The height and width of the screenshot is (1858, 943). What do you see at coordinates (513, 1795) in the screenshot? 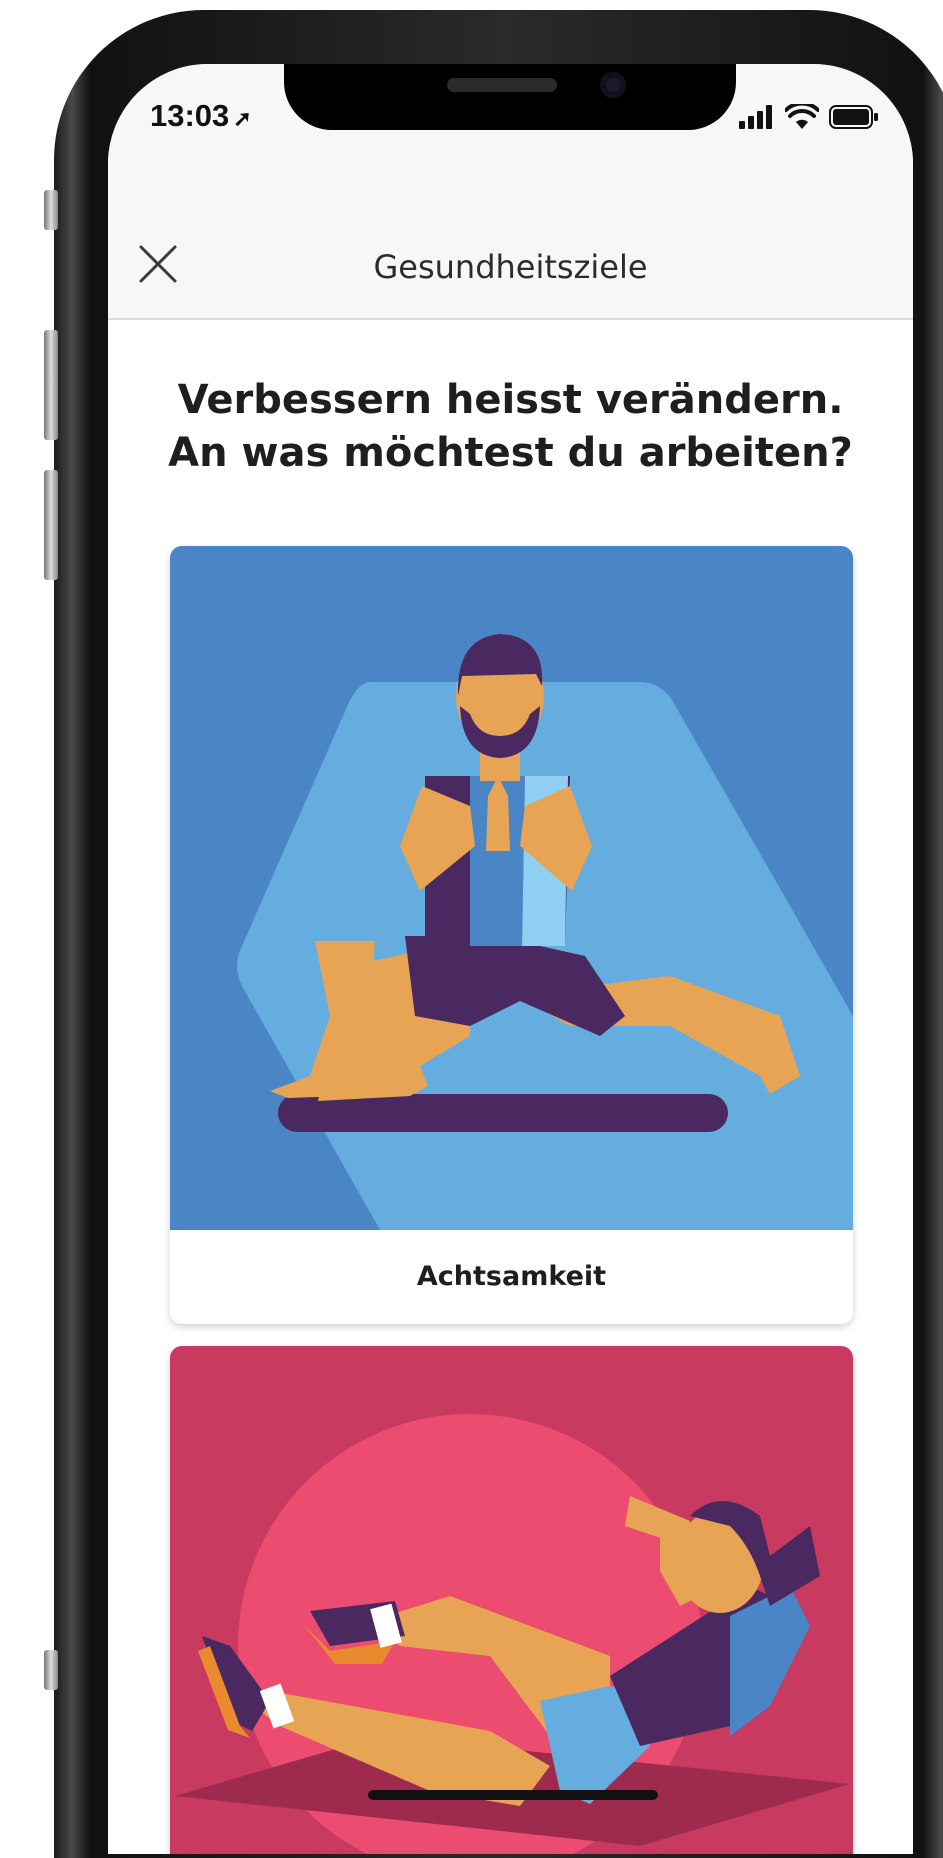
I see `home-indicator` at bounding box center [513, 1795].